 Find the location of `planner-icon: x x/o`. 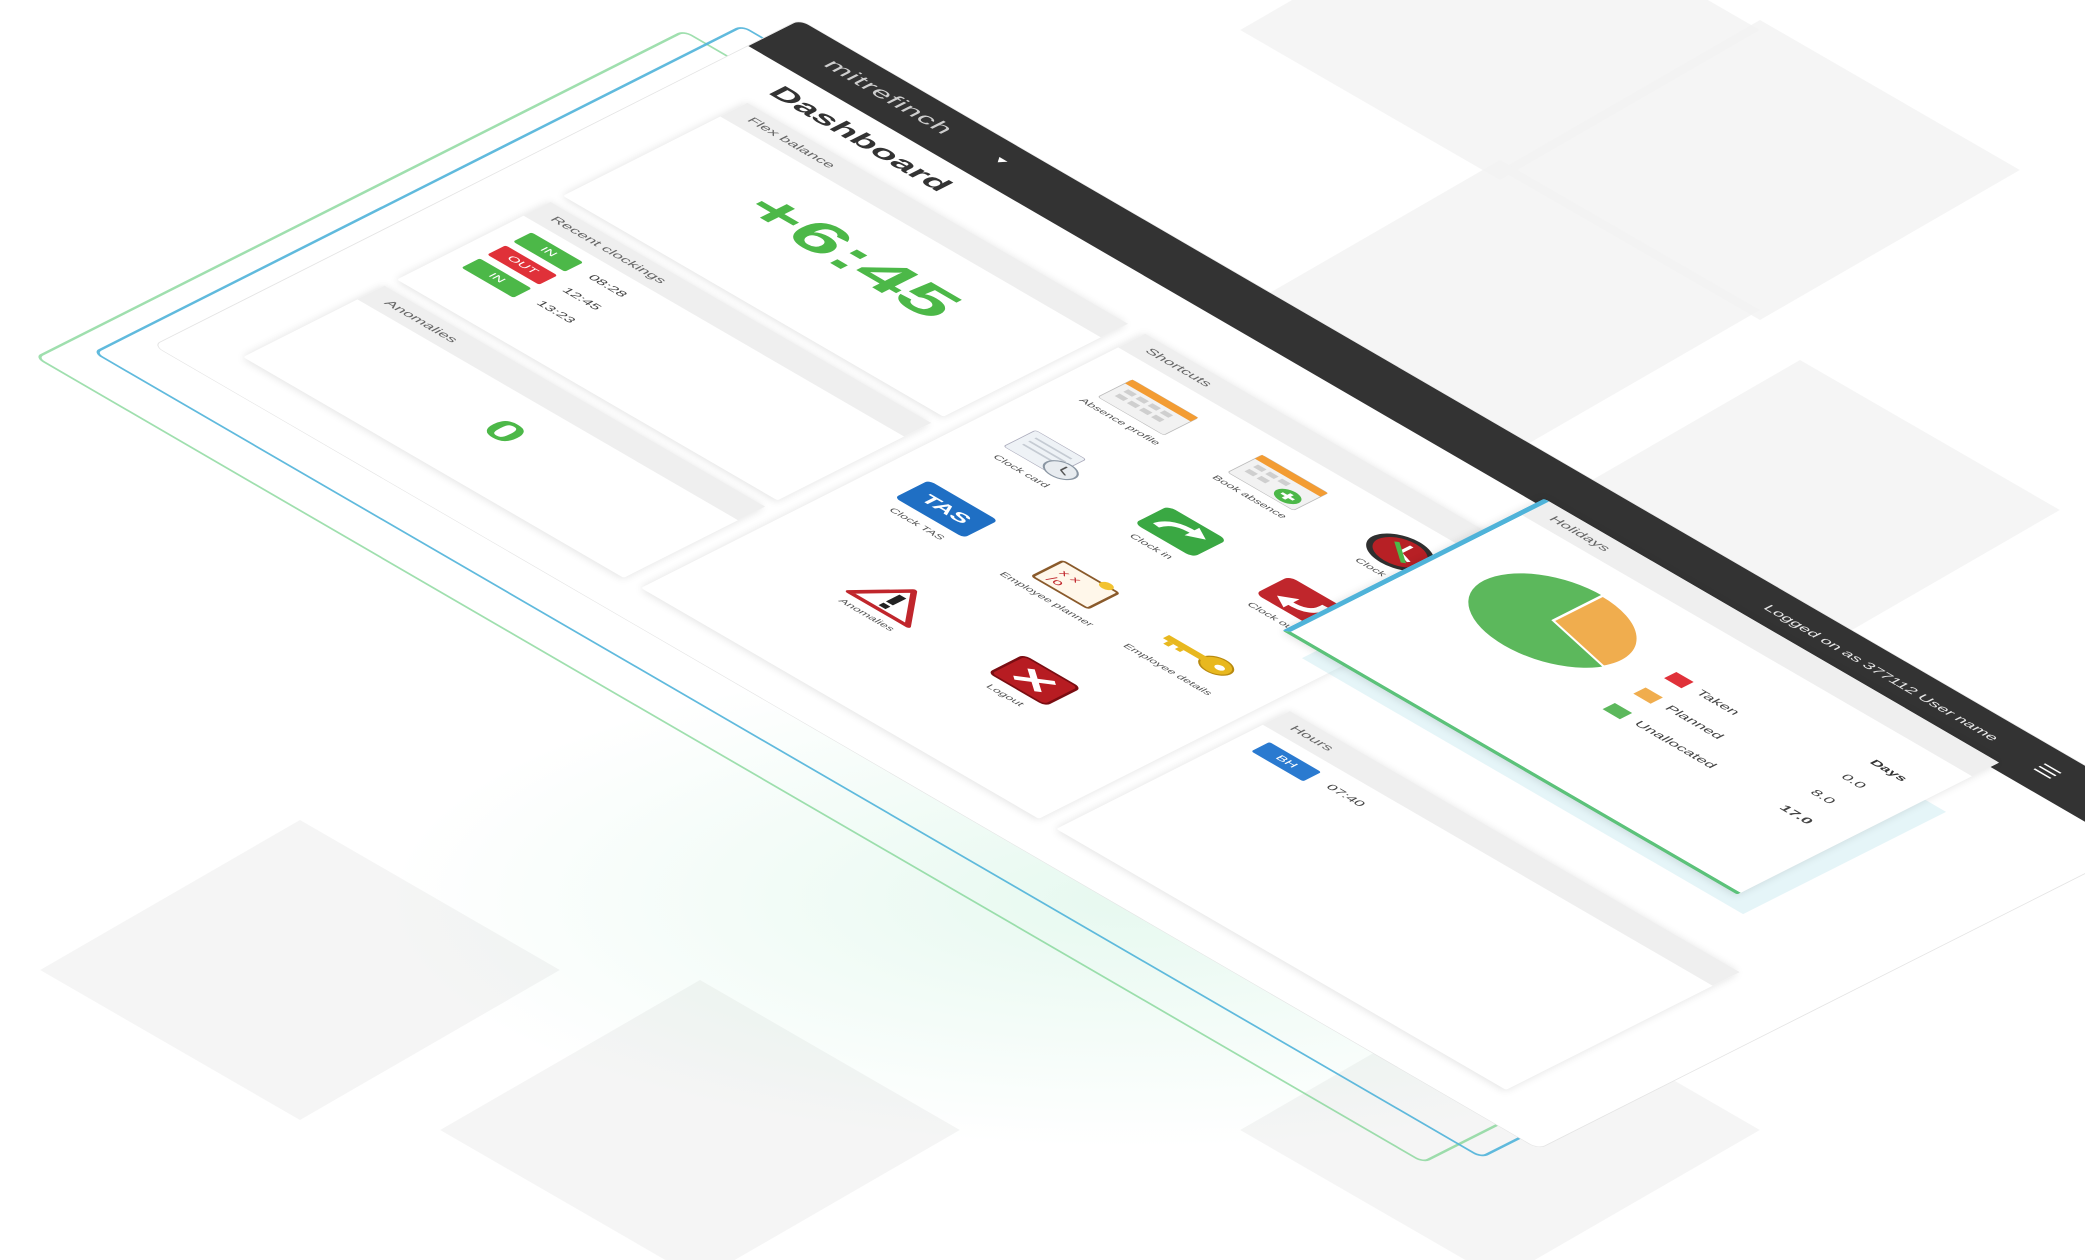

planner-icon: x x/o is located at coordinates (1076, 585).